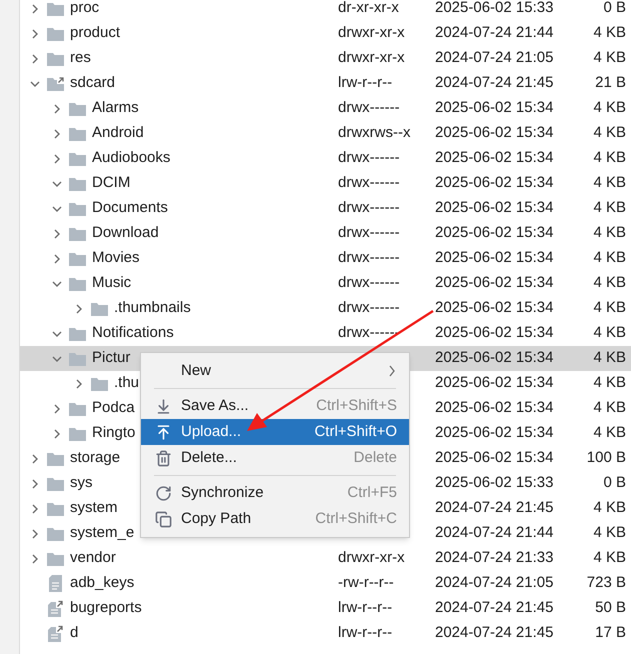  Describe the element at coordinates (610, 608) in the screenshot. I see `size-text: 50 B` at that location.